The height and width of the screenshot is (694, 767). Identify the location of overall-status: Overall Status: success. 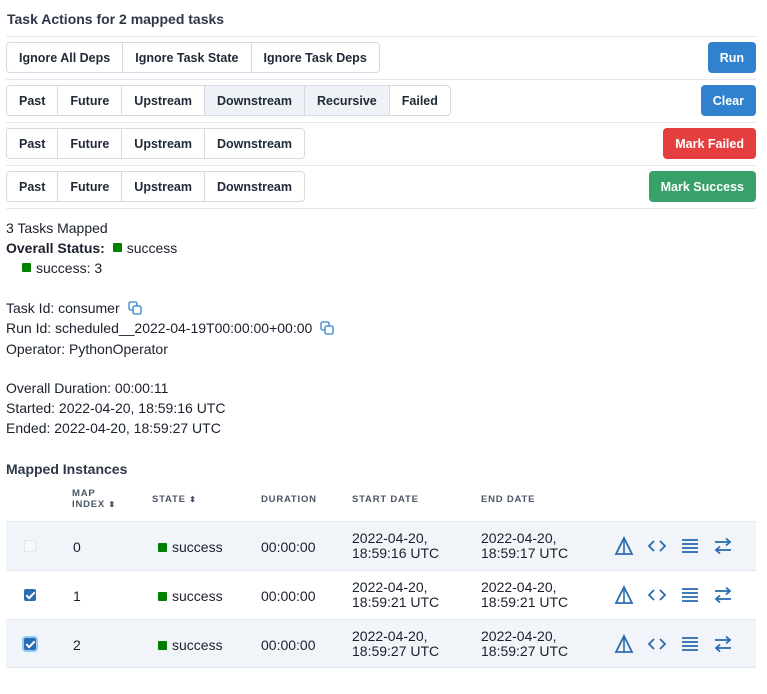
(91, 248).